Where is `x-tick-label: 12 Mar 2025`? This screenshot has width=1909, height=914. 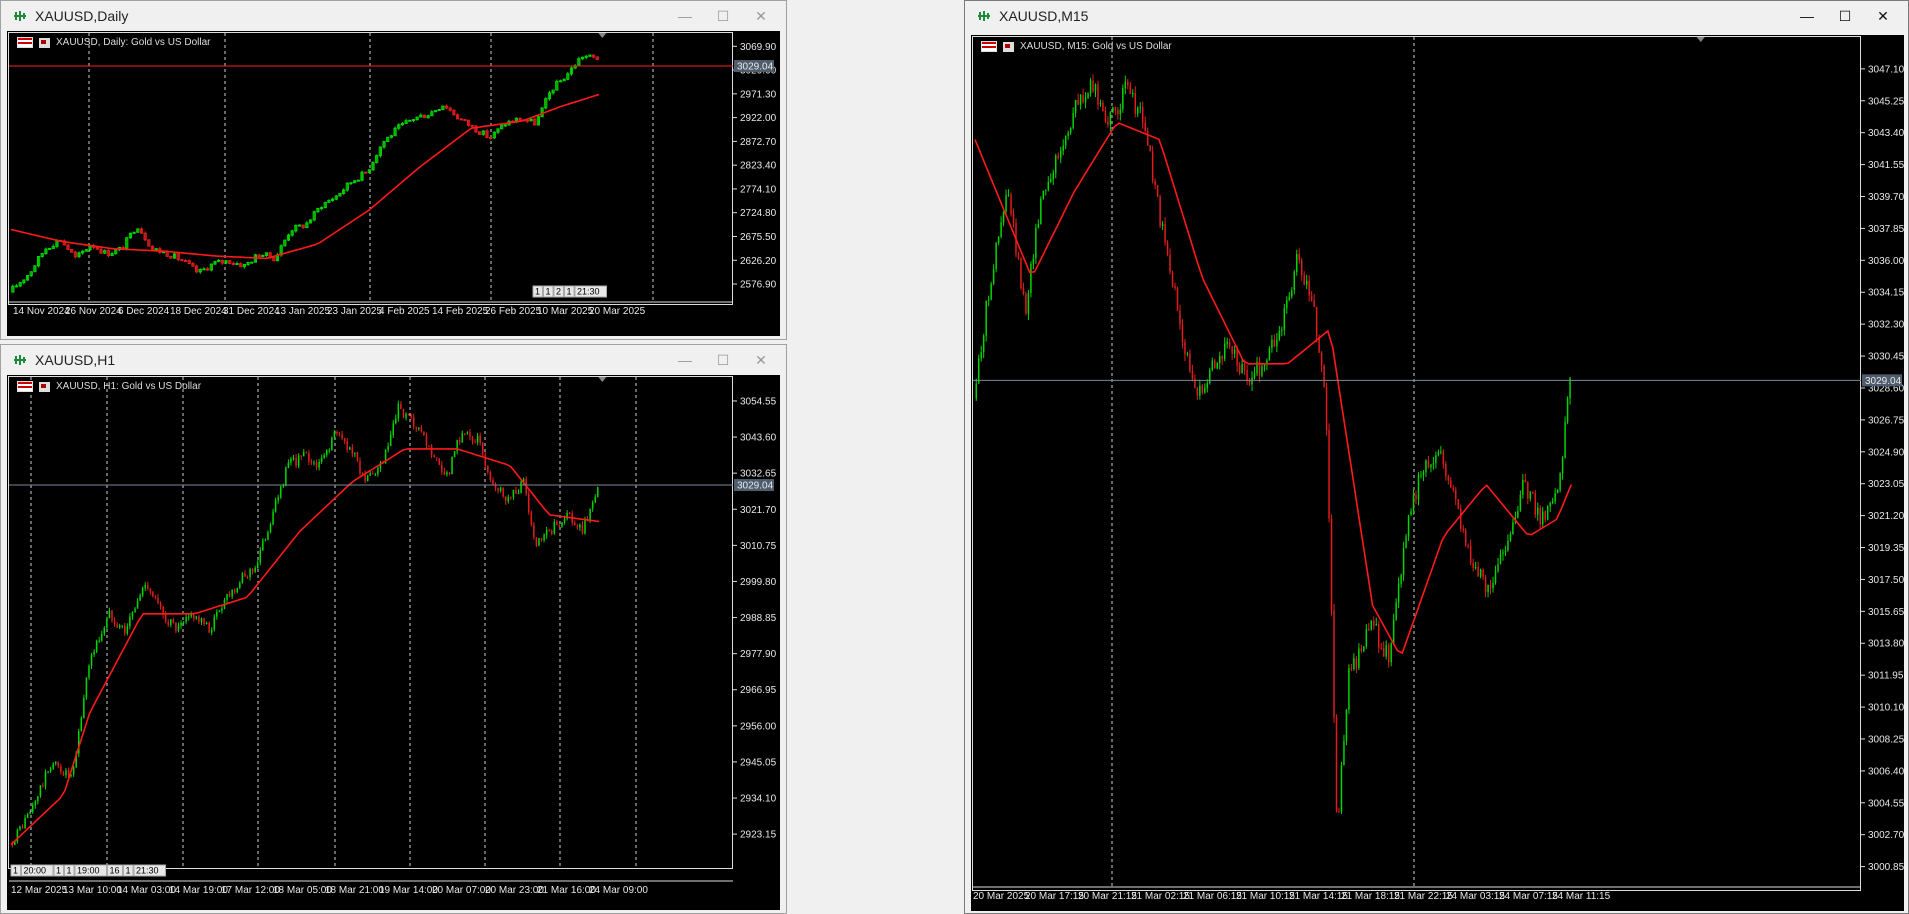
x-tick-label: 12 Mar 2025 is located at coordinates (39, 890).